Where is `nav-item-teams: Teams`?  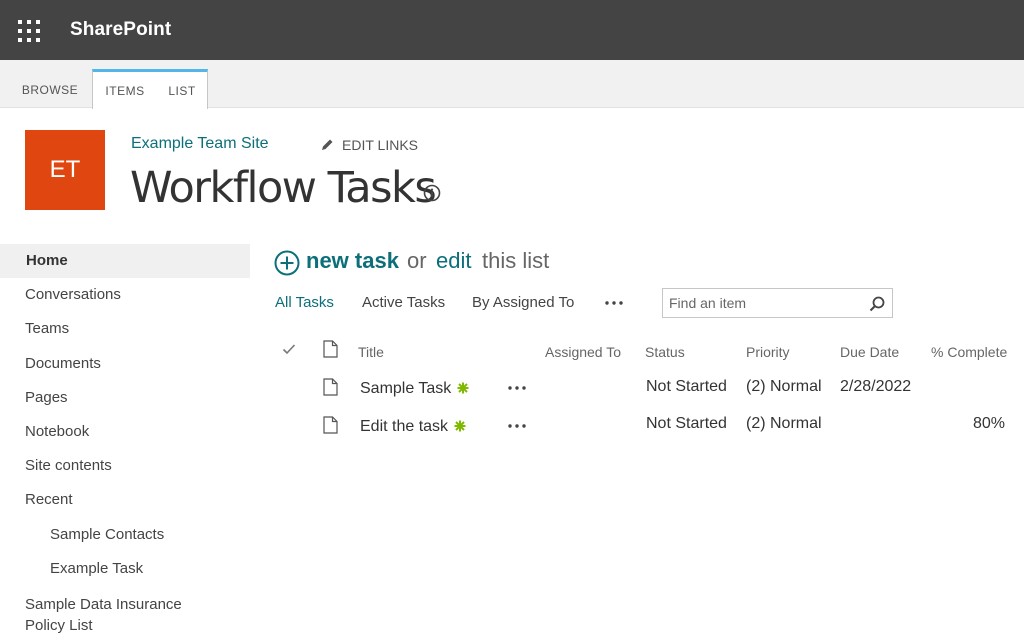 nav-item-teams: Teams is located at coordinates (125, 329).